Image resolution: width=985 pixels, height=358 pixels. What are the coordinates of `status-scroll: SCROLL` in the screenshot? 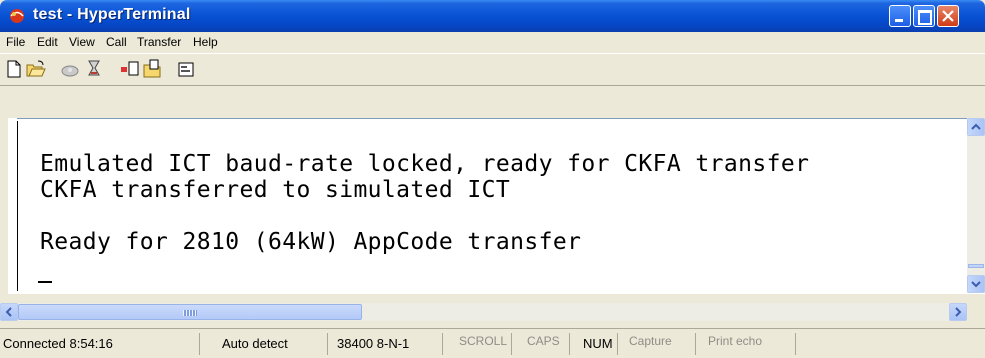 It's located at (483, 341).